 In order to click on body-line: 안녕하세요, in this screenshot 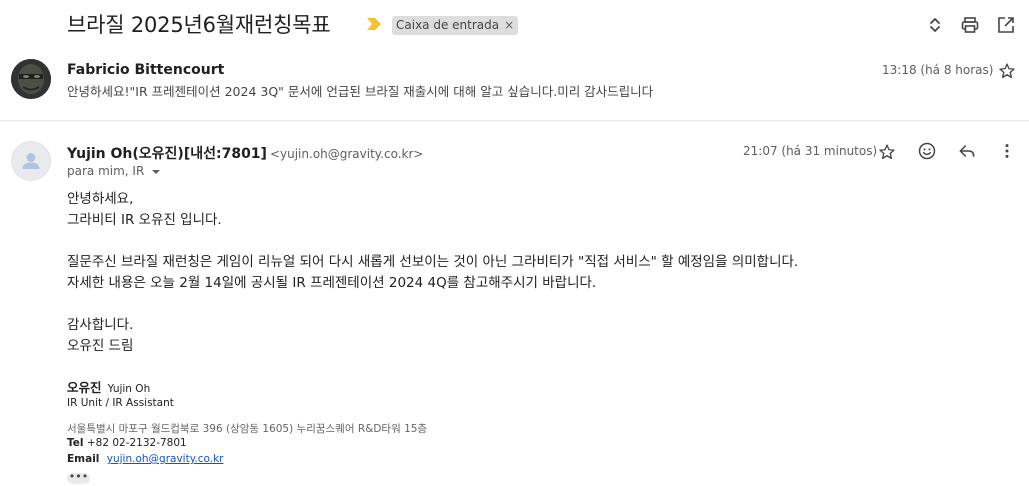, I will do `click(100, 199)`.